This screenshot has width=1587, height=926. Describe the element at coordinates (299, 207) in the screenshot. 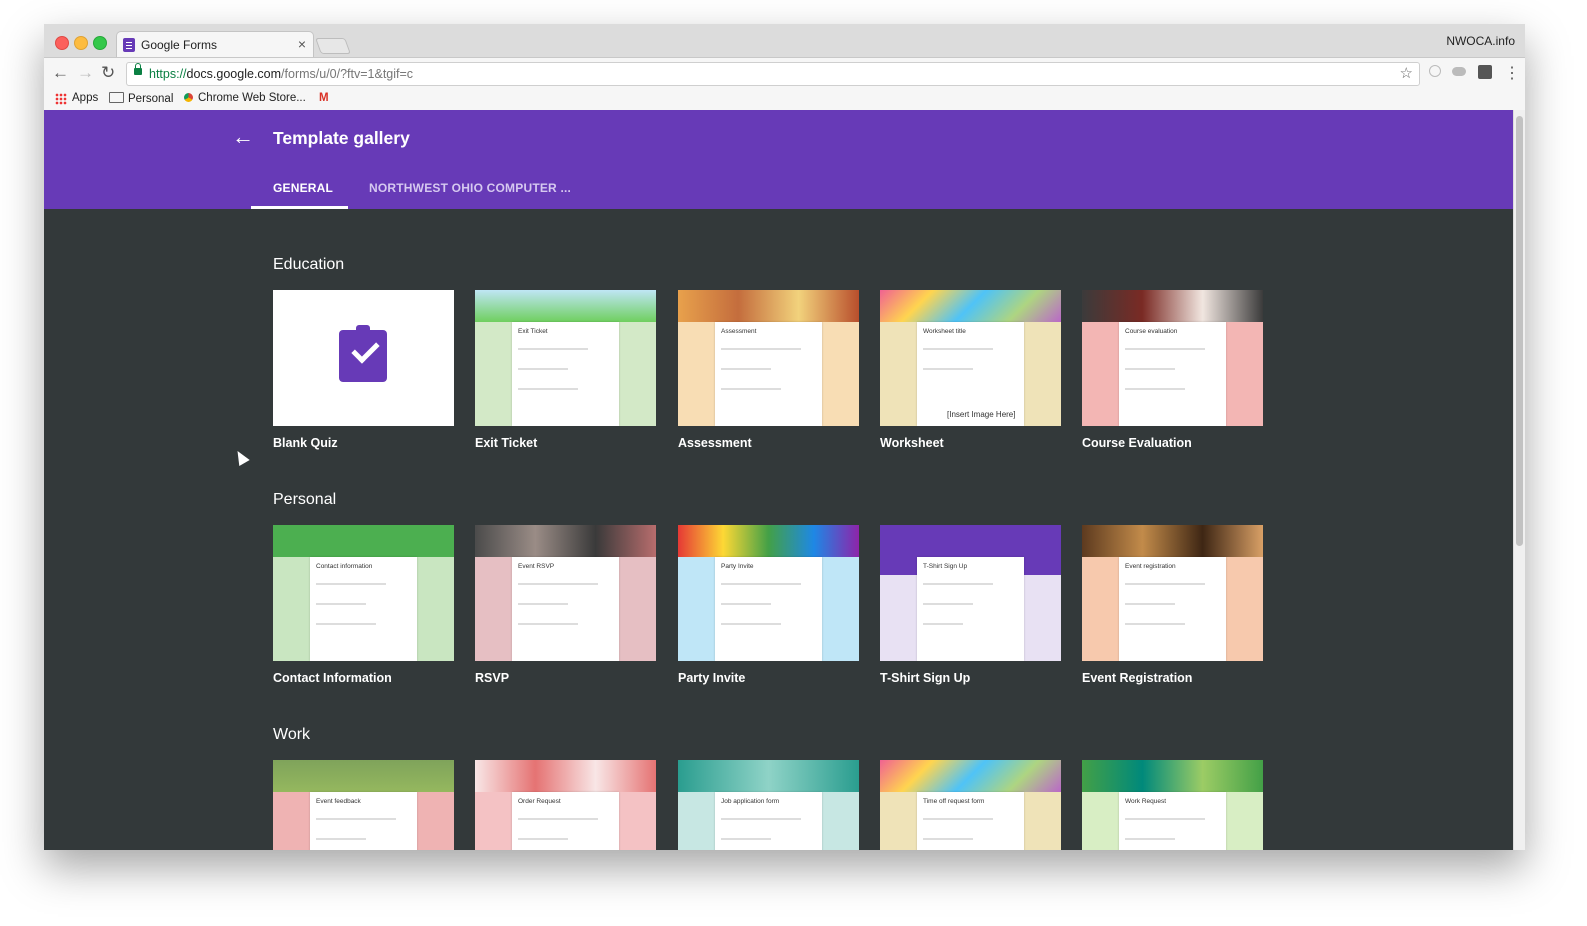

I see `active-tab-indicator` at that location.